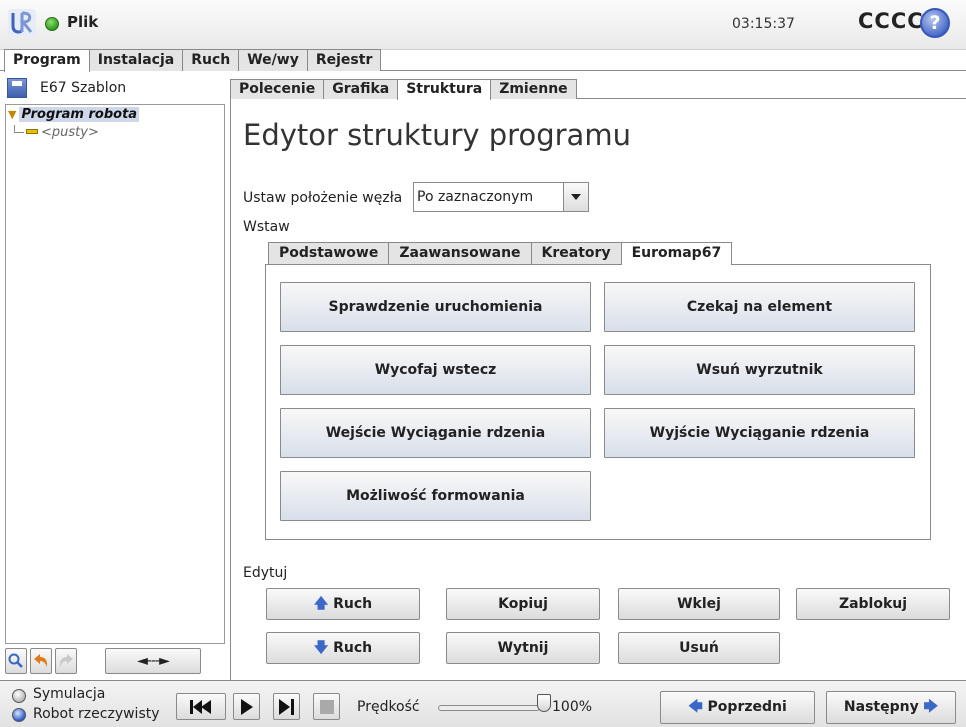 The image size is (966, 727). What do you see at coordinates (483, 25) in the screenshot?
I see `title-bar: Plik 03:15:37 CCCC ?` at bounding box center [483, 25].